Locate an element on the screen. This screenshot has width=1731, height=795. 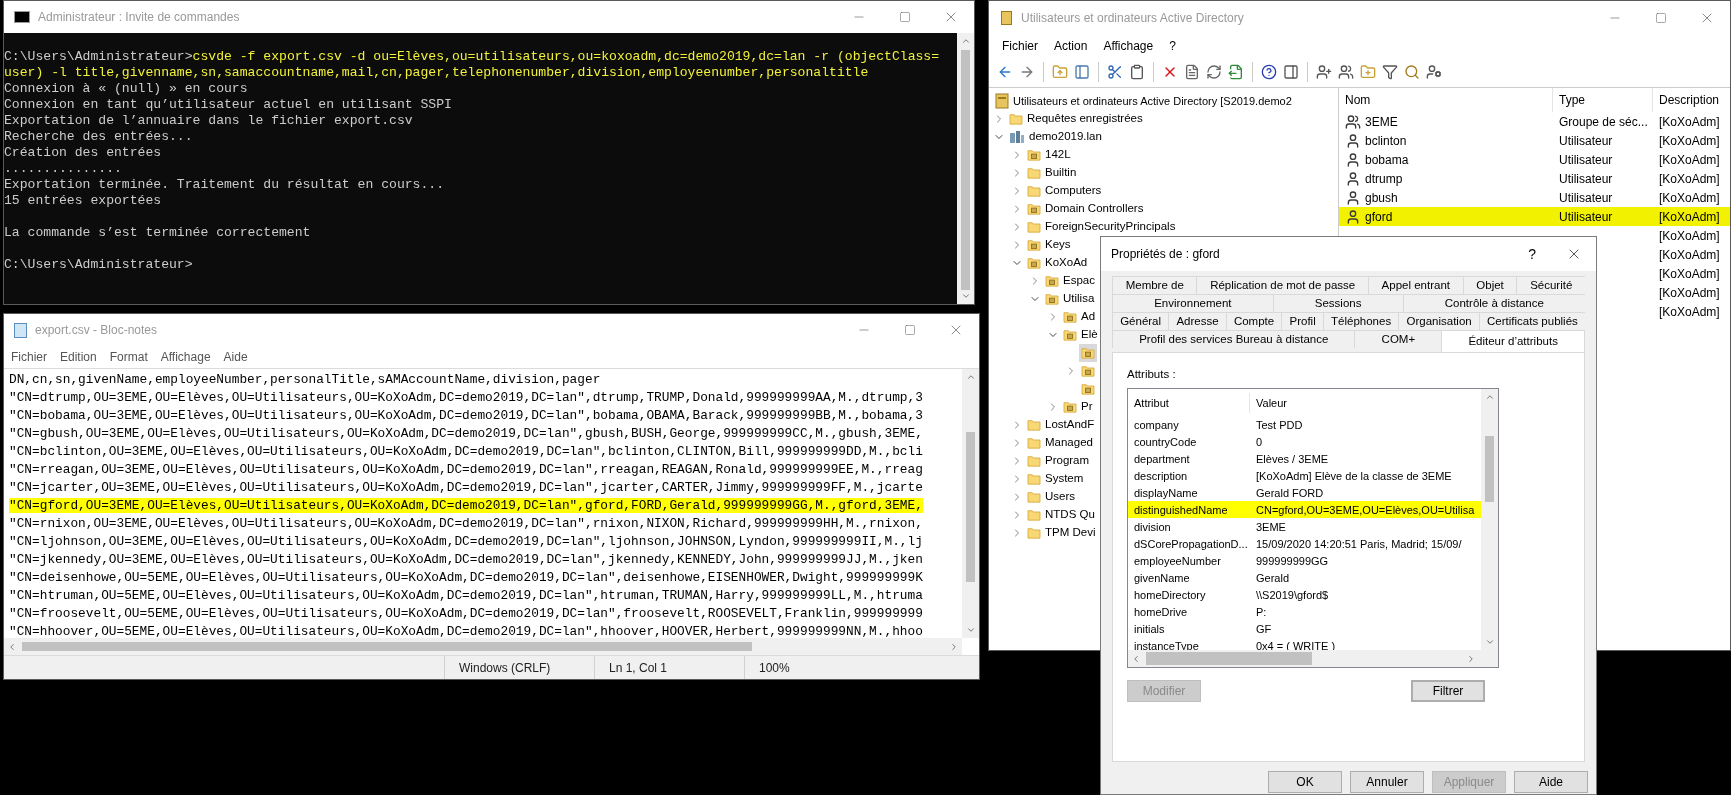
tab: Objet is located at coordinates (1489, 285).